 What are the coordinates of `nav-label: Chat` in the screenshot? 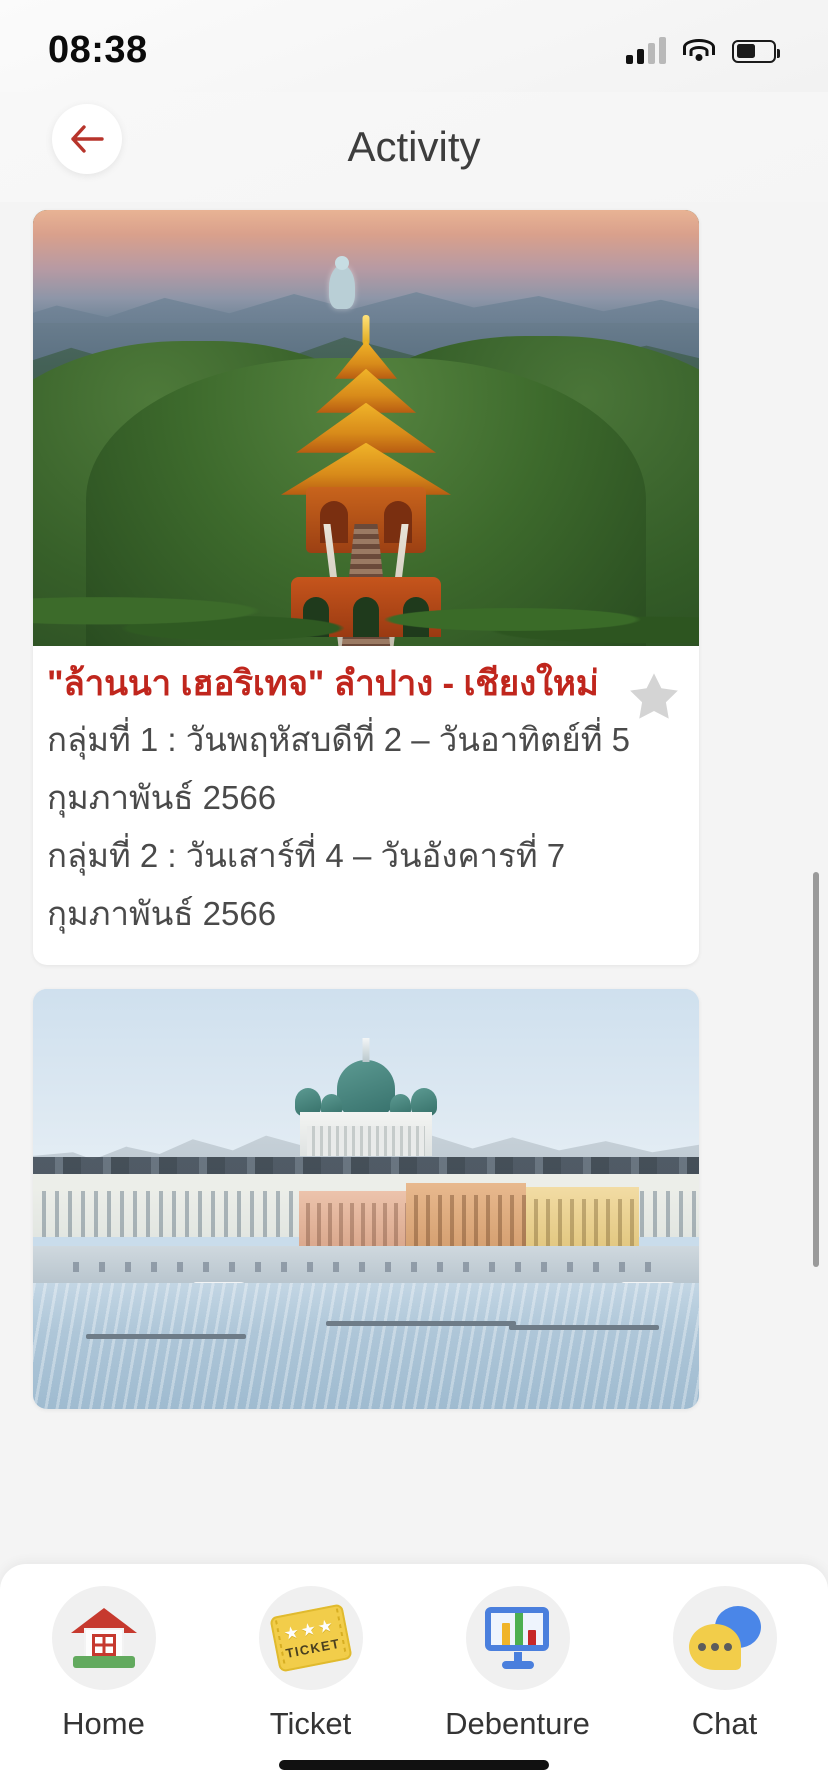 It's located at (724, 1723).